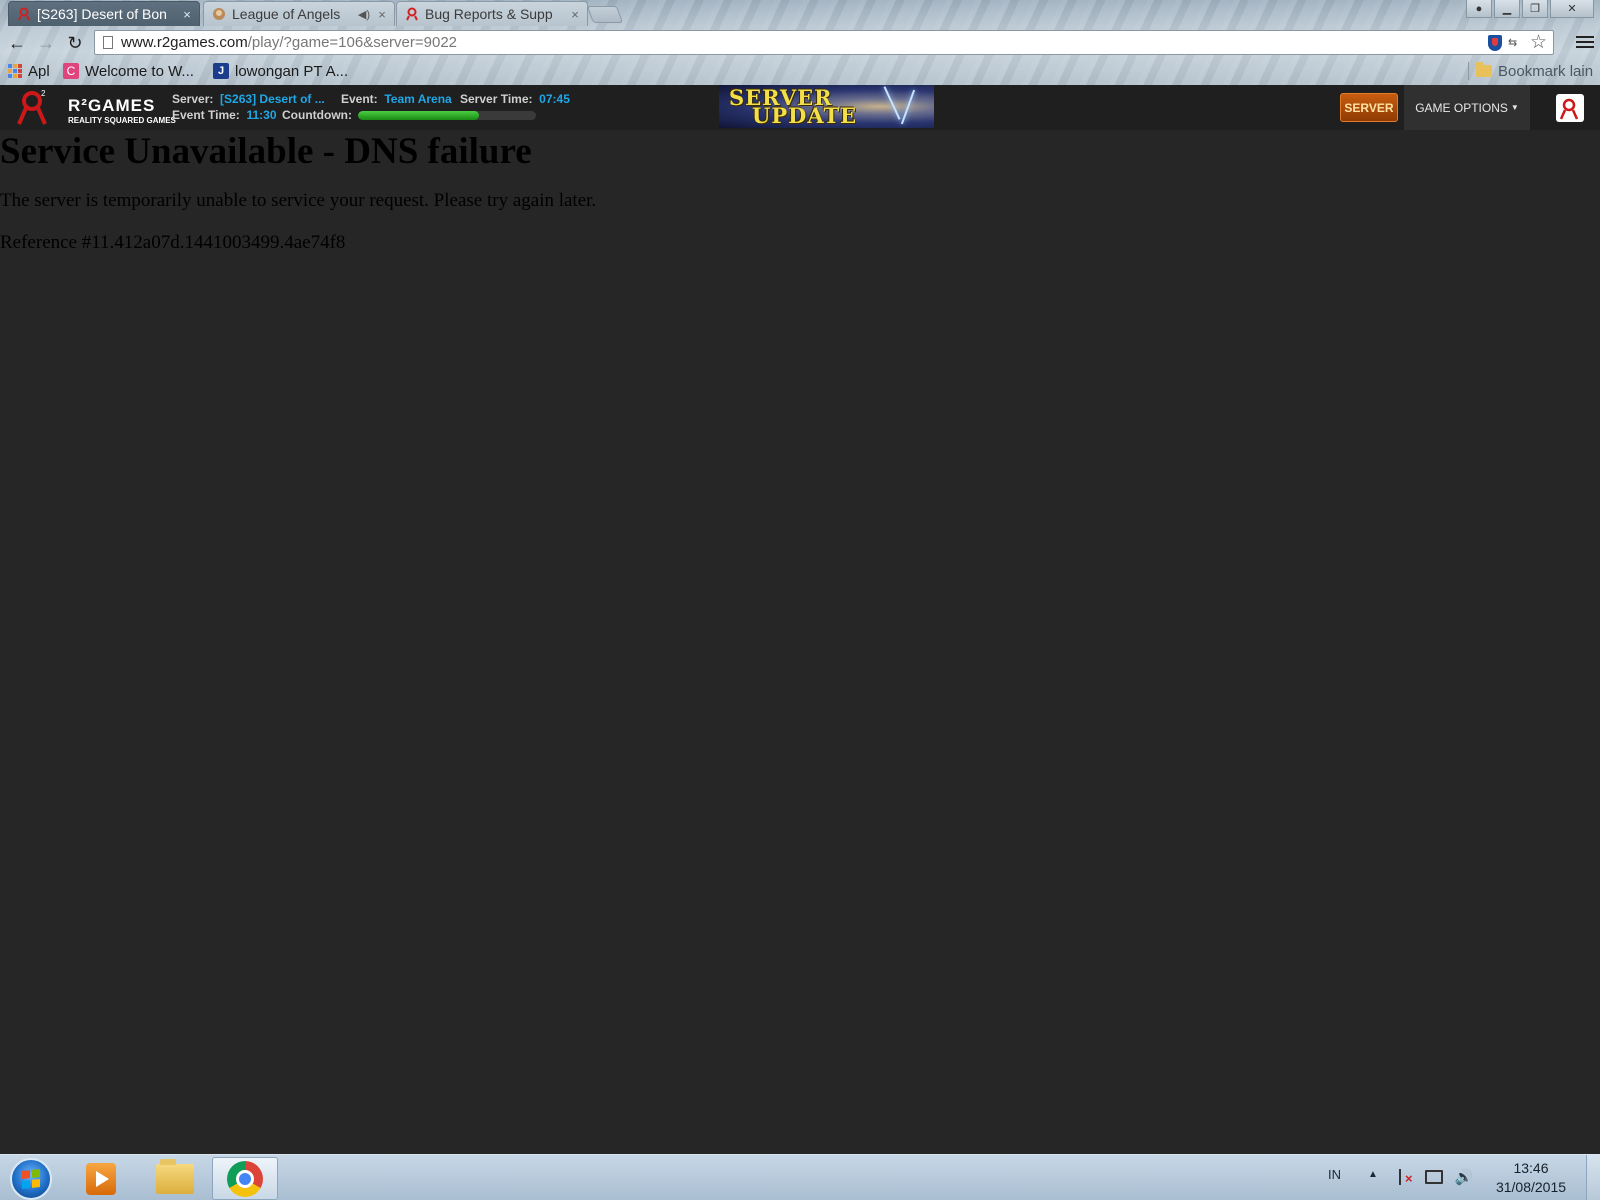 The image size is (1600, 1200). I want to click on start-button, so click(31, 1179).